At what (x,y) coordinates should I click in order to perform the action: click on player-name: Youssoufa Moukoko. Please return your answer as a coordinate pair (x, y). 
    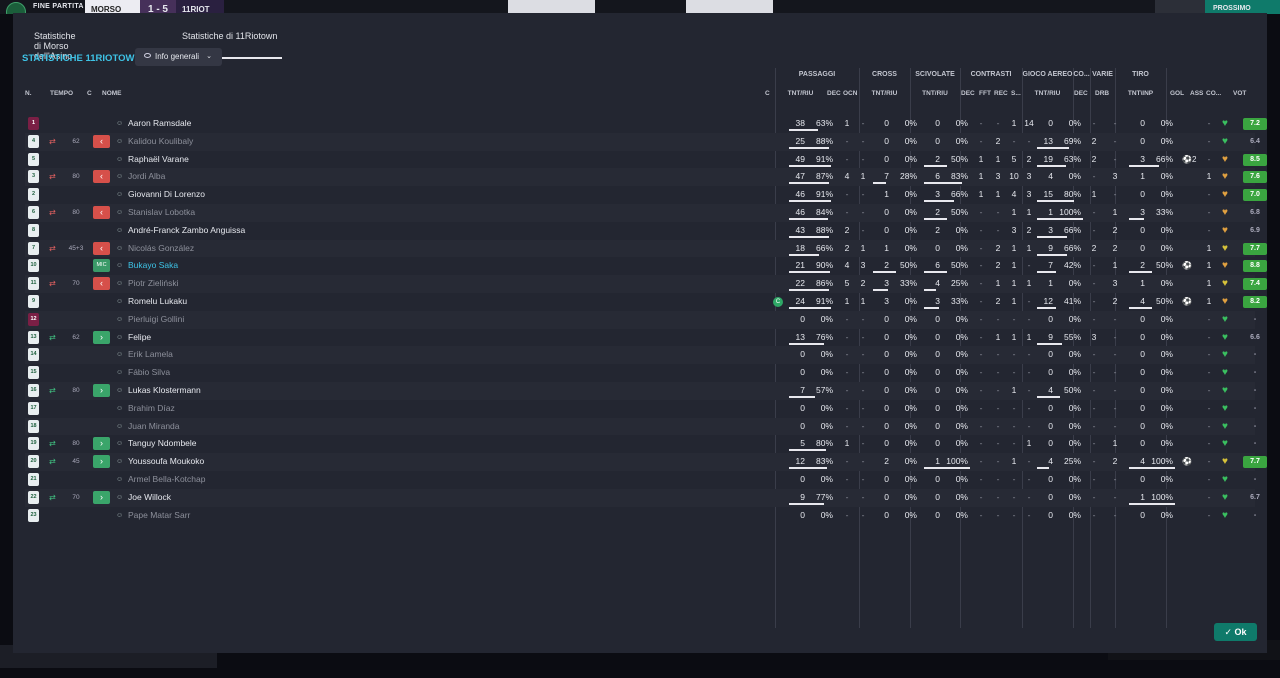
    Looking at the image, I should click on (166, 462).